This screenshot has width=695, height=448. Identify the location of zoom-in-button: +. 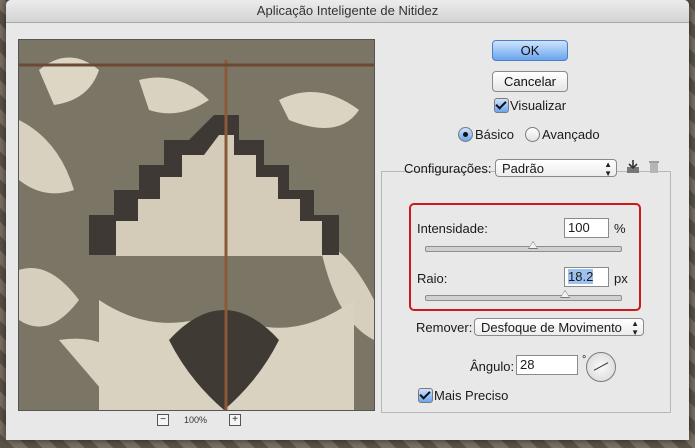
(235, 420).